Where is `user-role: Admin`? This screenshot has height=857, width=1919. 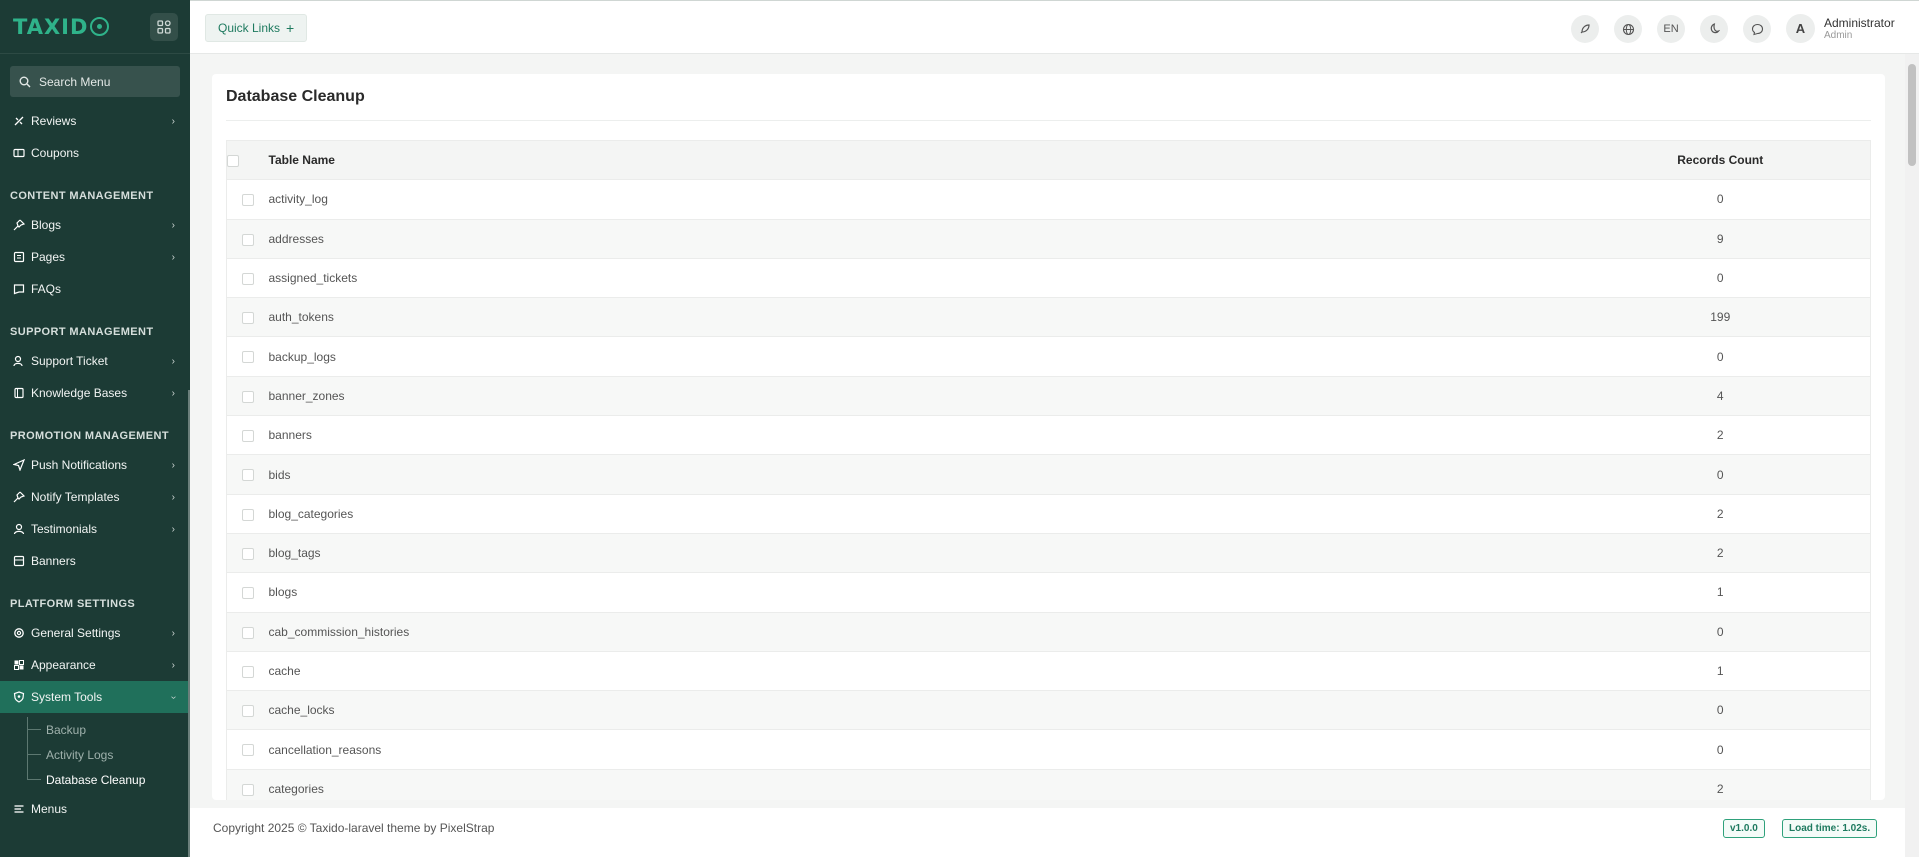
user-role: Admin is located at coordinates (1838, 35).